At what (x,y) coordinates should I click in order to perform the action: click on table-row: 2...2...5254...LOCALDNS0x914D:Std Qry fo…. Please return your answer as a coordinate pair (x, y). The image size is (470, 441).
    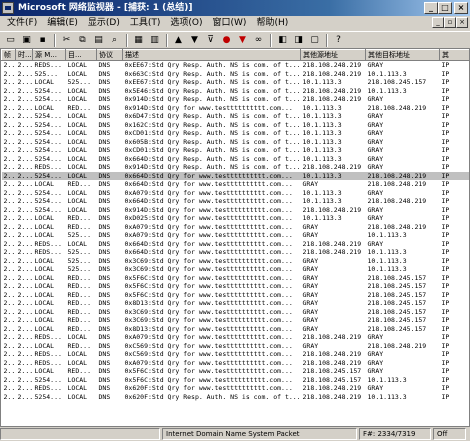
    Looking at the image, I should click on (236, 210).